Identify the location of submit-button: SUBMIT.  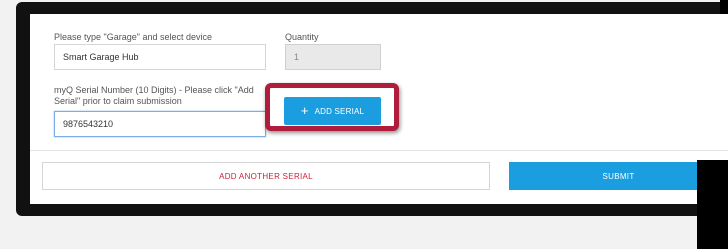
(618, 176).